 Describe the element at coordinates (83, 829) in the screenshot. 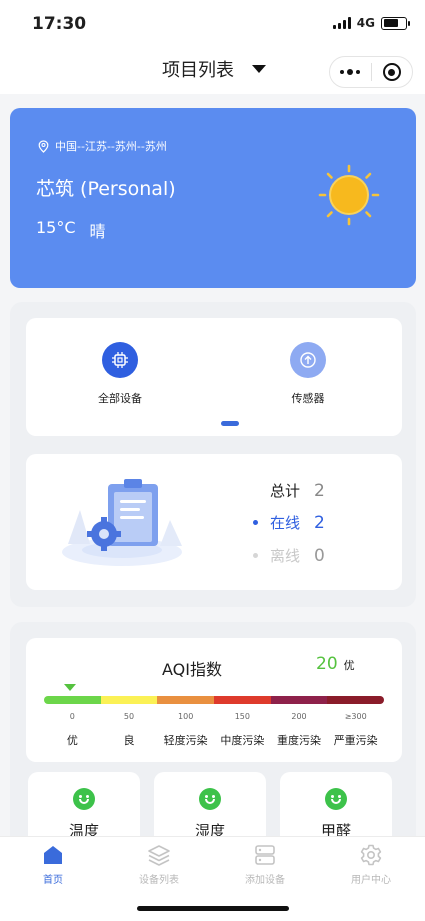

I see `sensor-name: 温度` at that location.